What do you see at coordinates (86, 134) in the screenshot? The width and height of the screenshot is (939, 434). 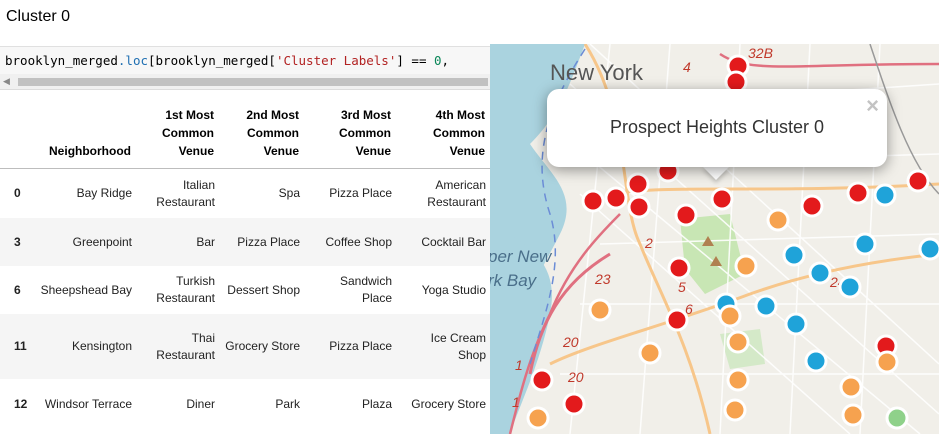 I see `column-header-neighborhood: Neighborhood` at bounding box center [86, 134].